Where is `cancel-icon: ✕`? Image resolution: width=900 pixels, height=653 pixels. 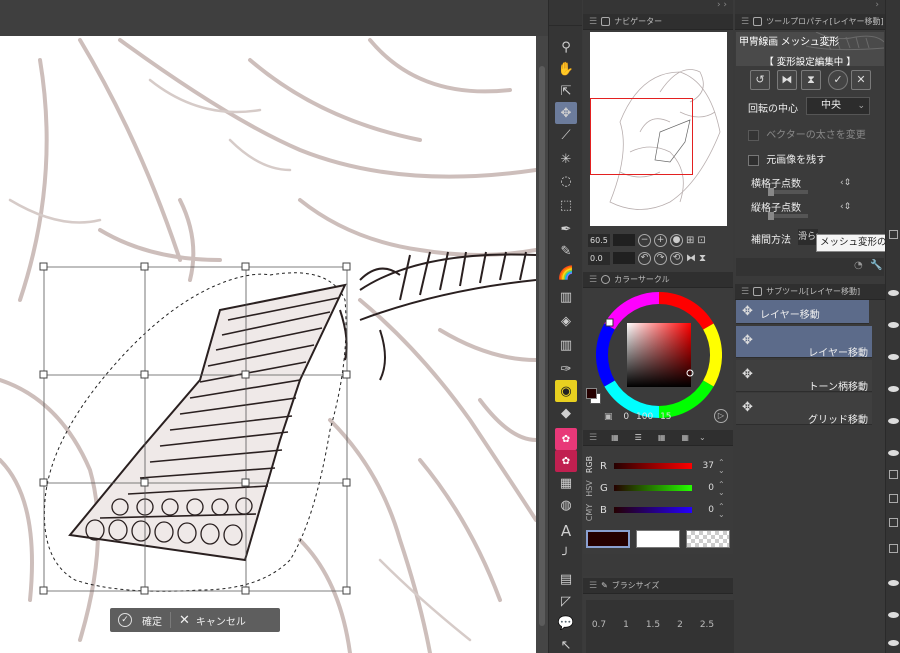
cancel-icon: ✕ is located at coordinates (861, 80).